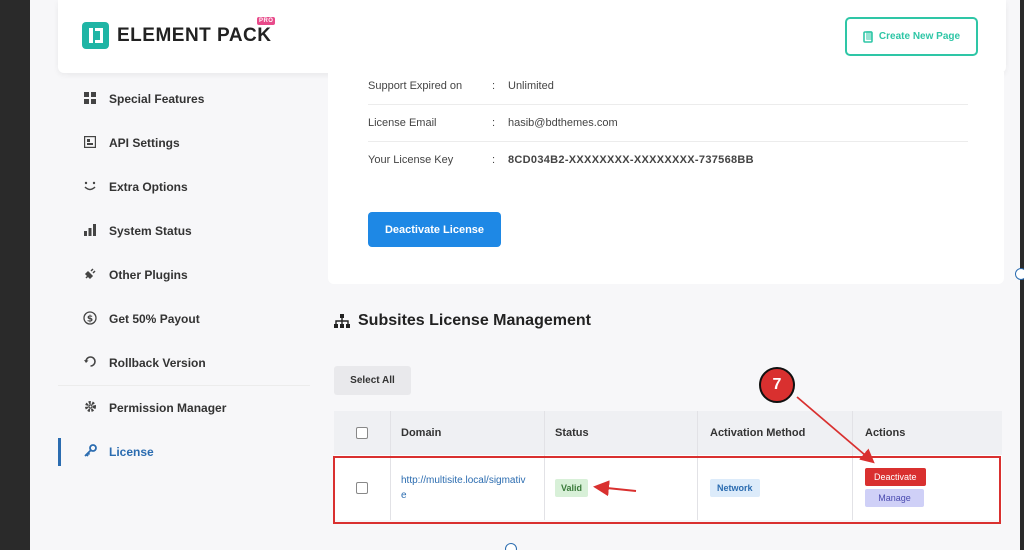  What do you see at coordinates (835, 430) in the screenshot?
I see `arrow-to-deactivate` at bounding box center [835, 430].